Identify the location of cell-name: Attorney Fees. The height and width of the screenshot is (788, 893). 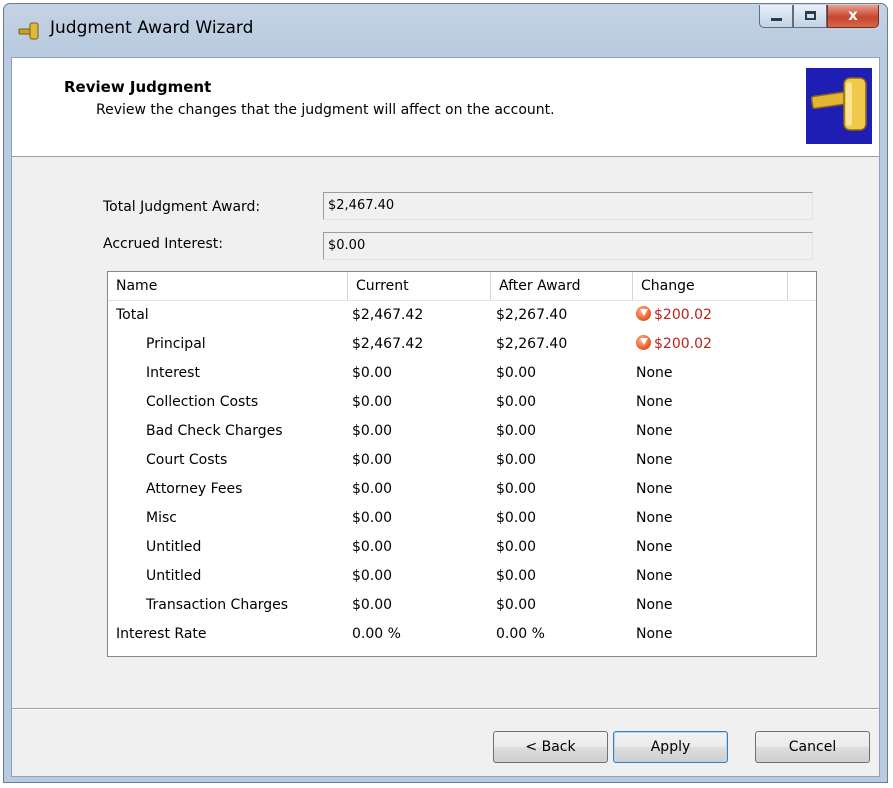
(194, 489).